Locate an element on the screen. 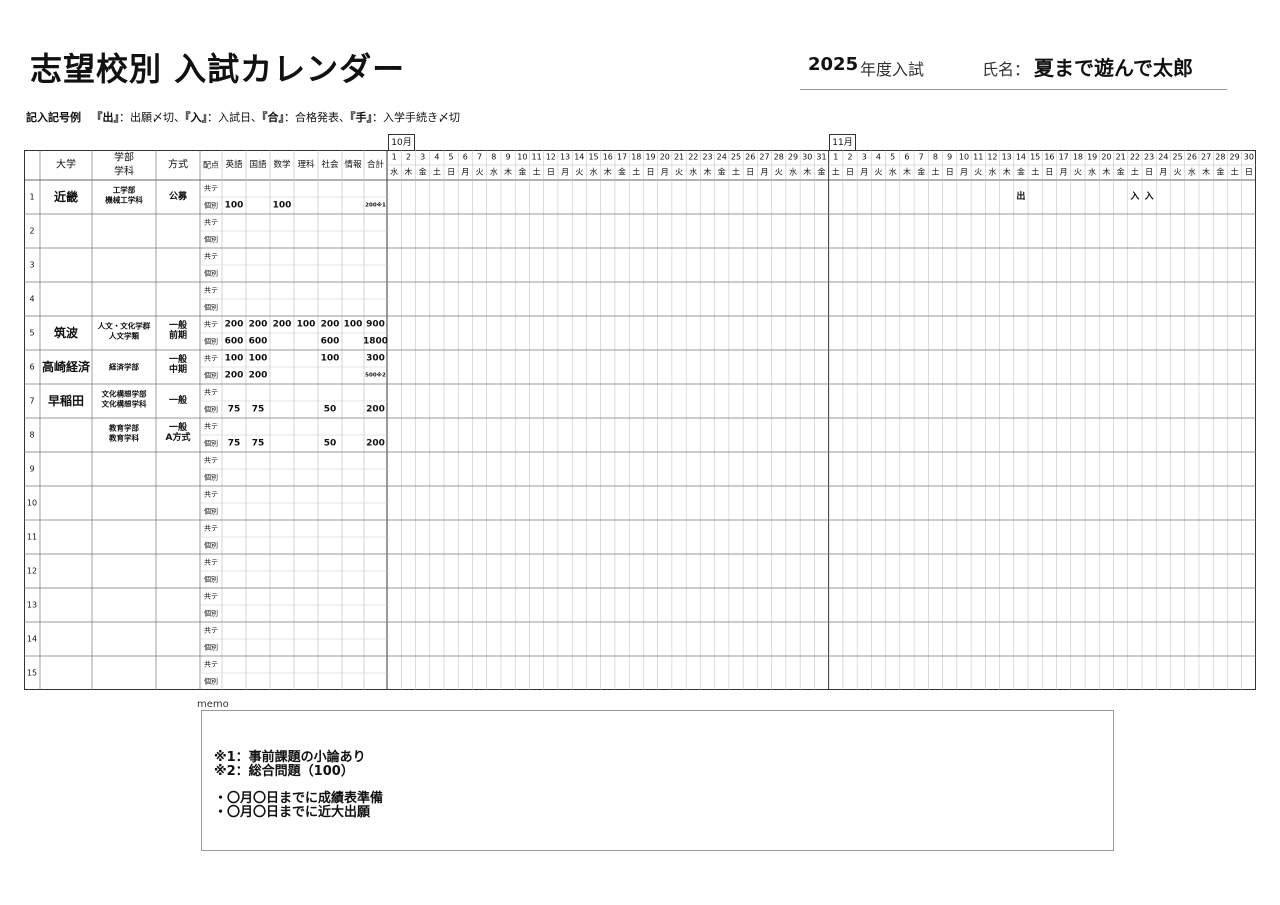  department-name: 工学部 is located at coordinates (124, 190).